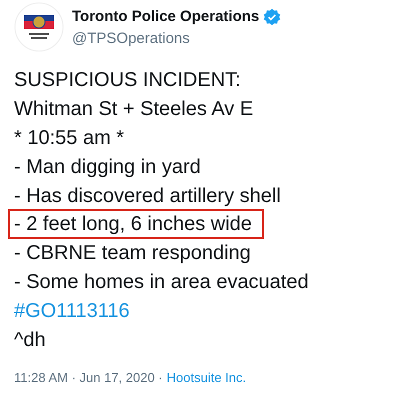 Image resolution: width=413 pixels, height=411 pixels. I want to click on tweet-line: - Some homes in area evacuated, so click(161, 282).